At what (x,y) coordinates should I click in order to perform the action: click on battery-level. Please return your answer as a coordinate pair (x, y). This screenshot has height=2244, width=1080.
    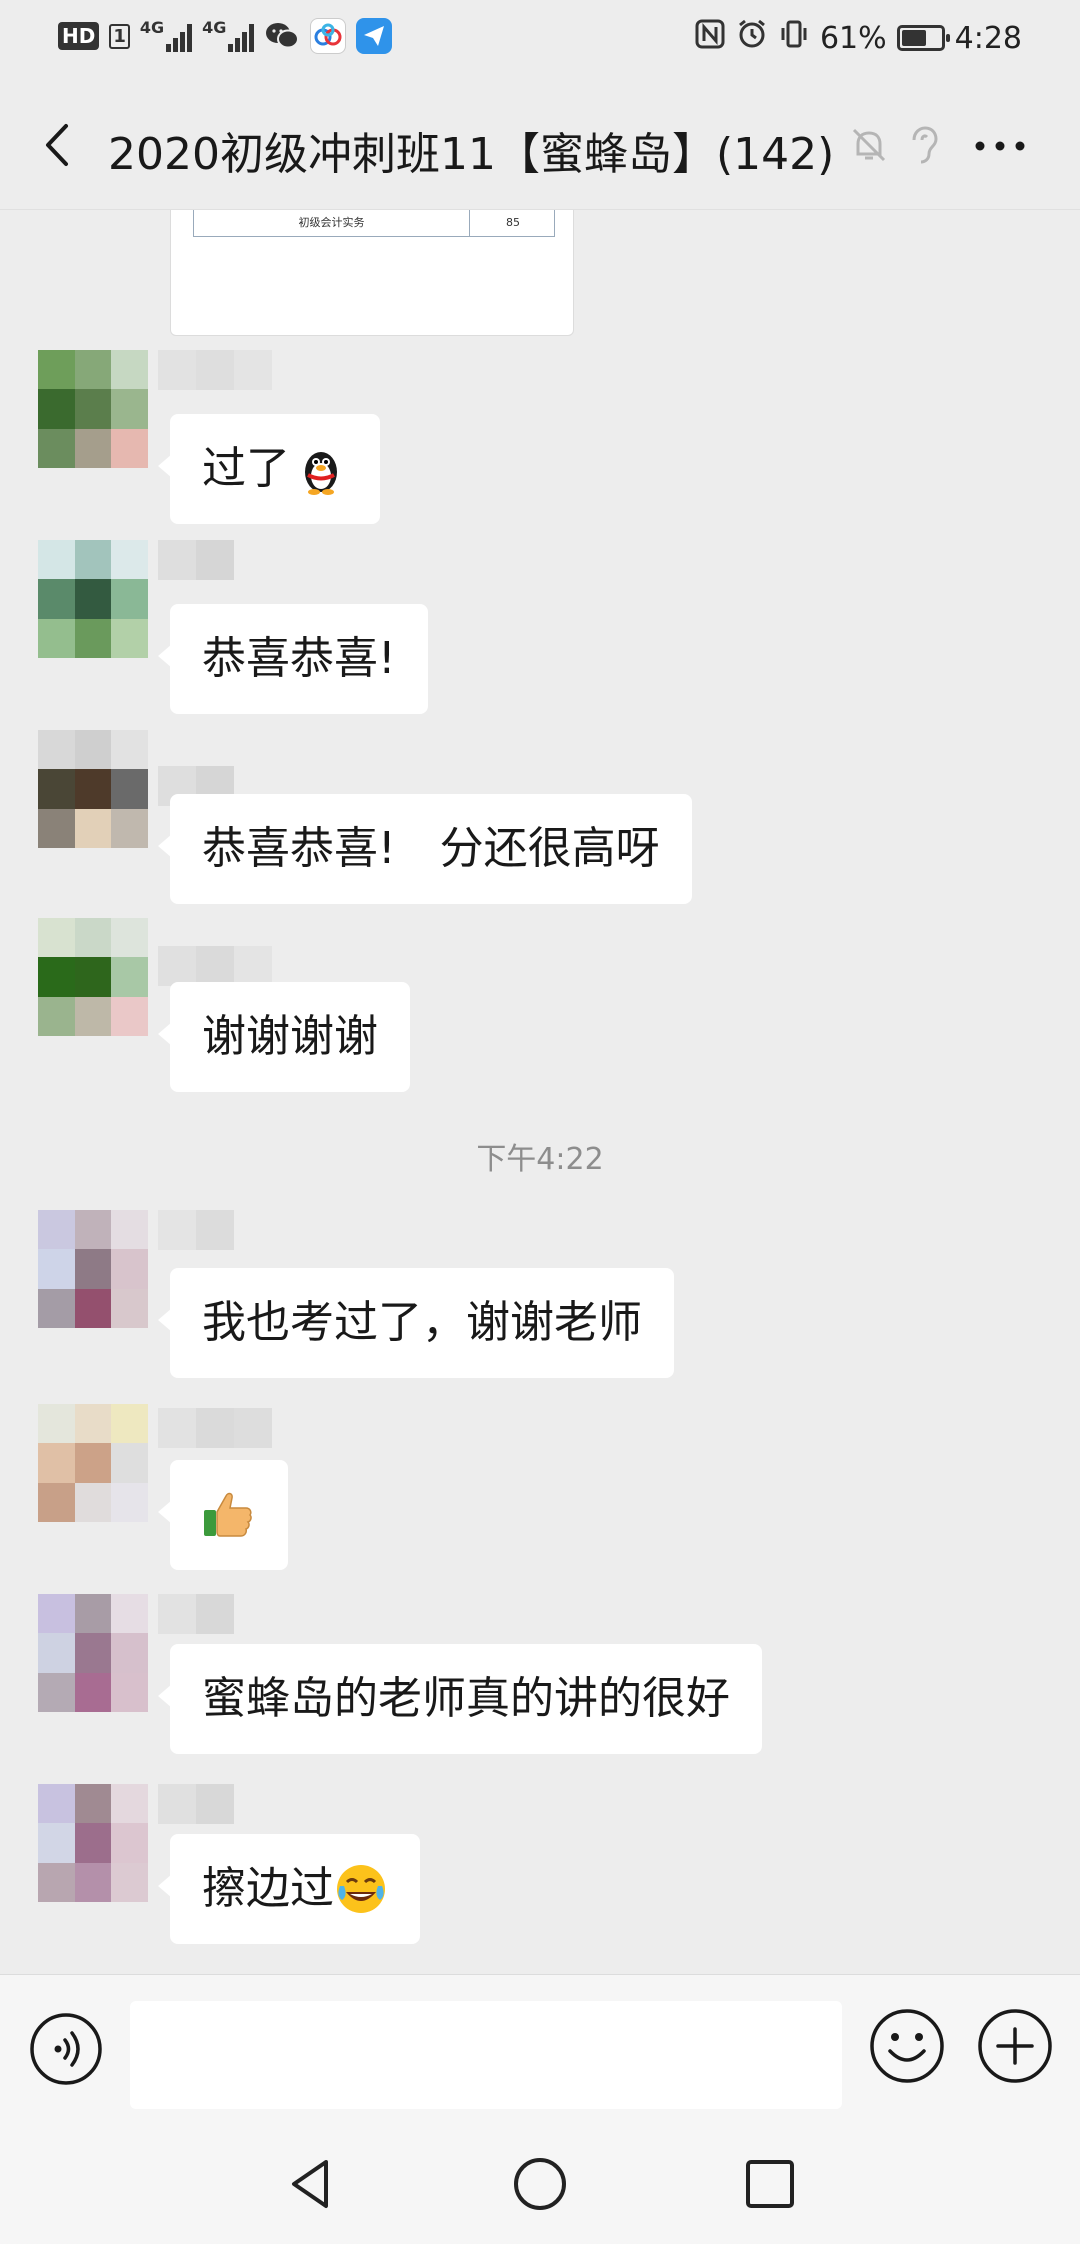
    Looking at the image, I should click on (913, 38).